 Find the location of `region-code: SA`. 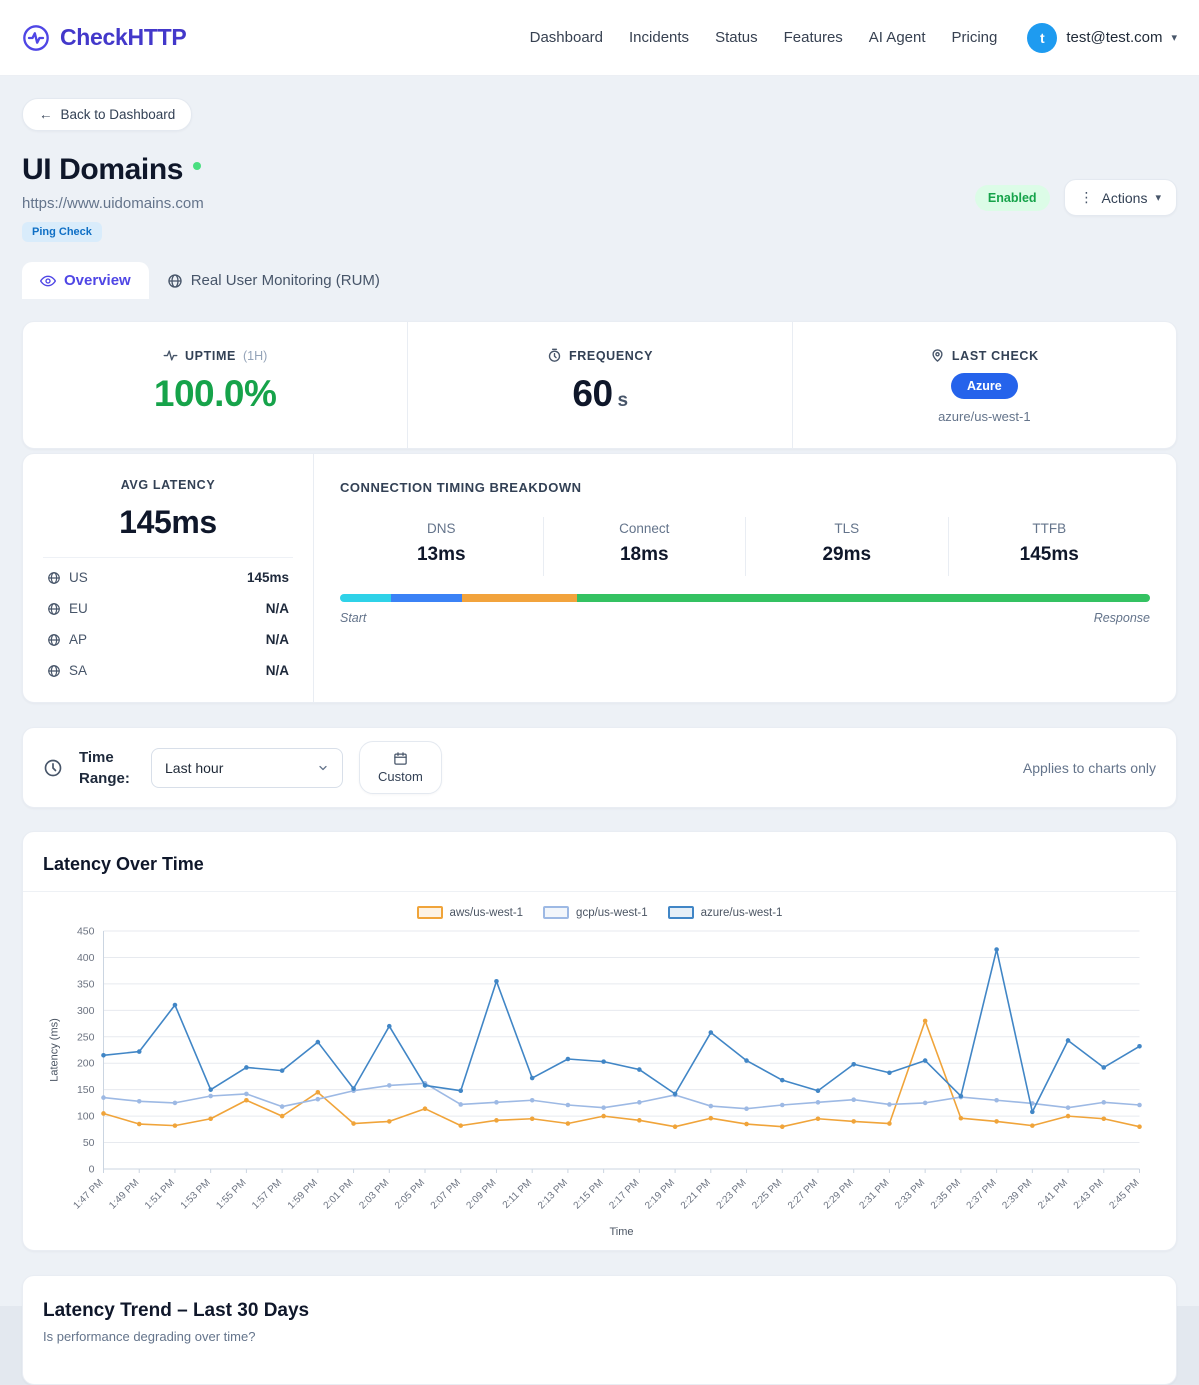

region-code: SA is located at coordinates (78, 670).